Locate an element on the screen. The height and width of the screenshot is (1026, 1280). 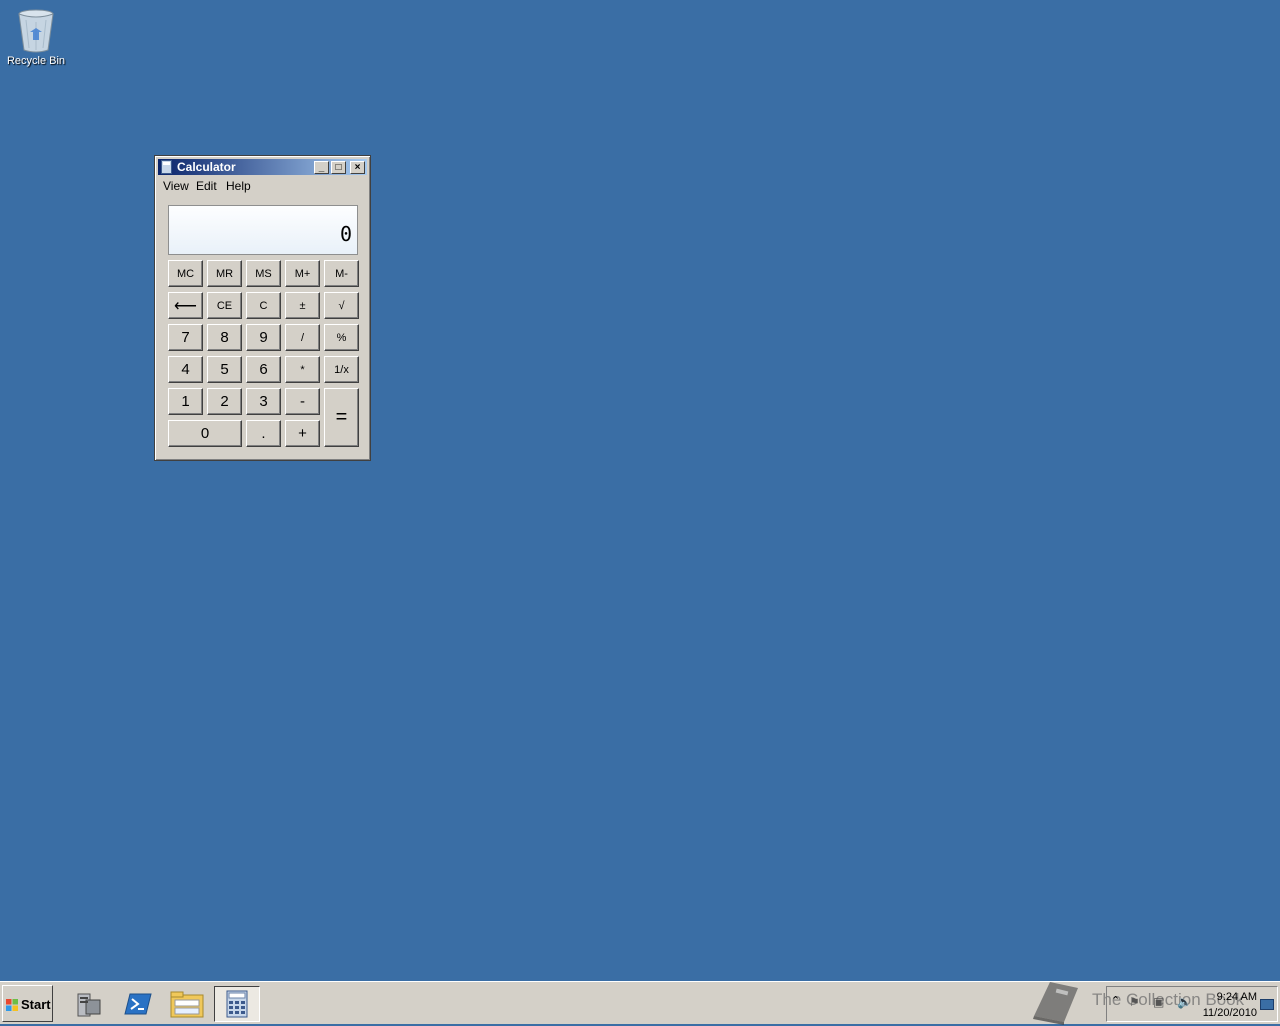
menu-bar: View Edit Help is located at coordinates (262, 186).